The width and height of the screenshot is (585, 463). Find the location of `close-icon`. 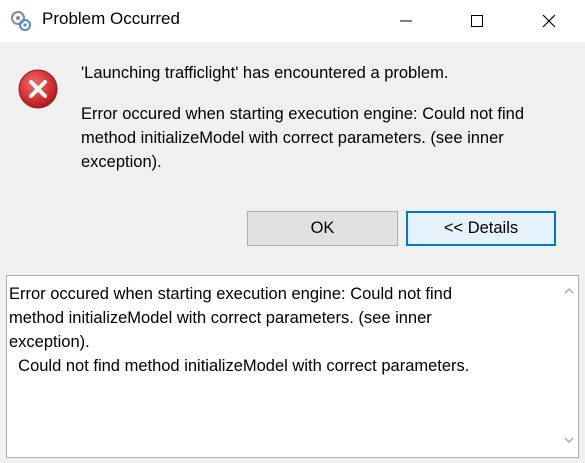

close-icon is located at coordinates (549, 21).